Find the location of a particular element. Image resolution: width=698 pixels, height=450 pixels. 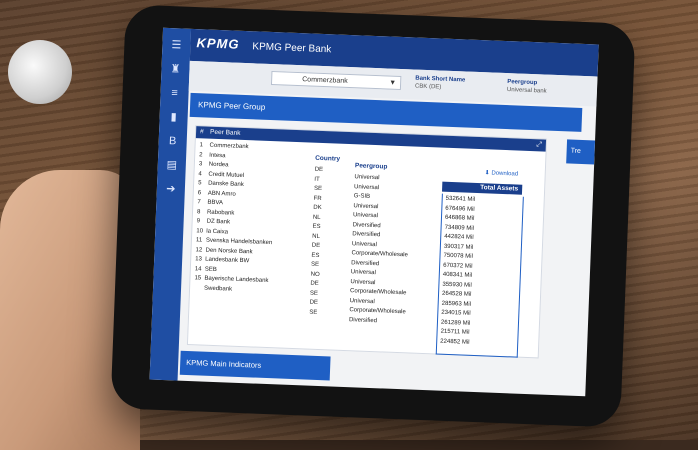

col-total-assets: Total Assets is located at coordinates (482, 188).